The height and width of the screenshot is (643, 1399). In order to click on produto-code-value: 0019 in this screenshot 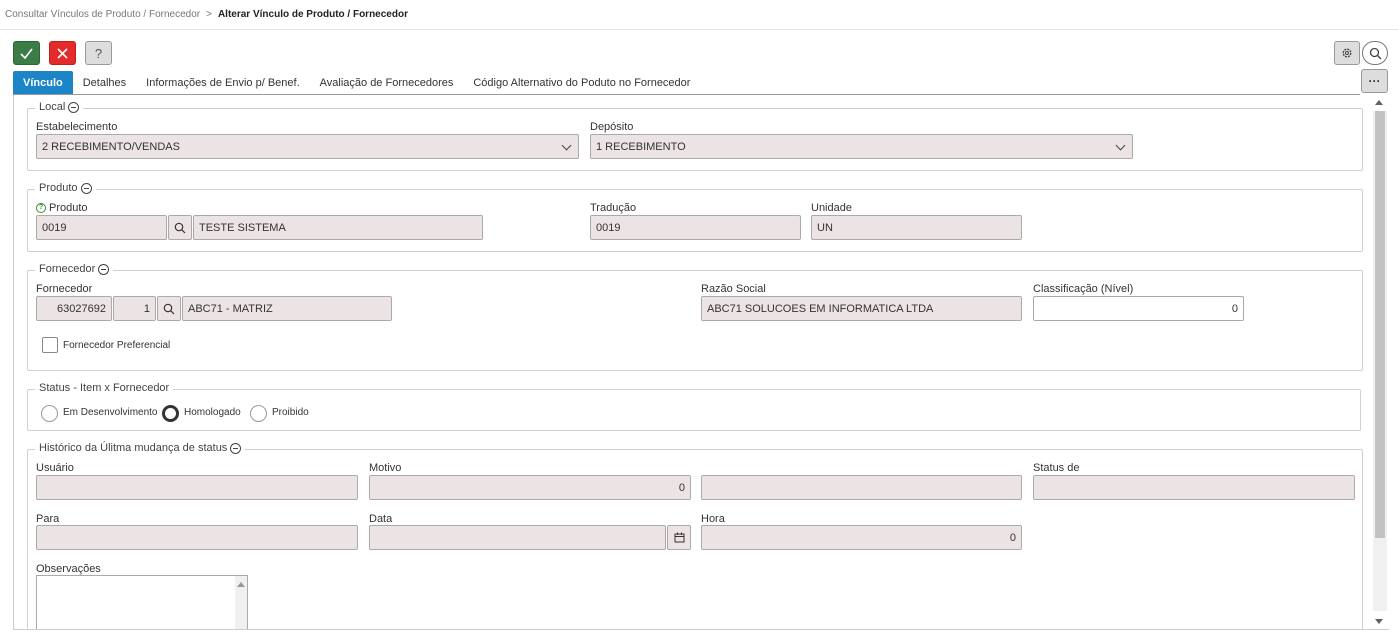, I will do `click(54, 227)`.